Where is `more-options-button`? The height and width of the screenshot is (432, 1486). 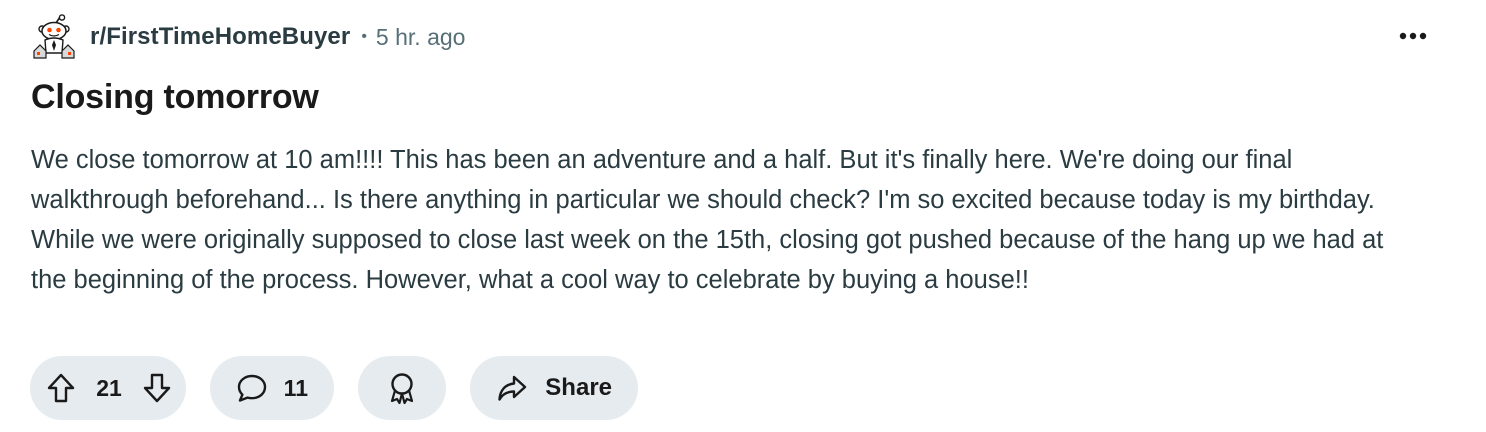
more-options-button is located at coordinates (1413, 36).